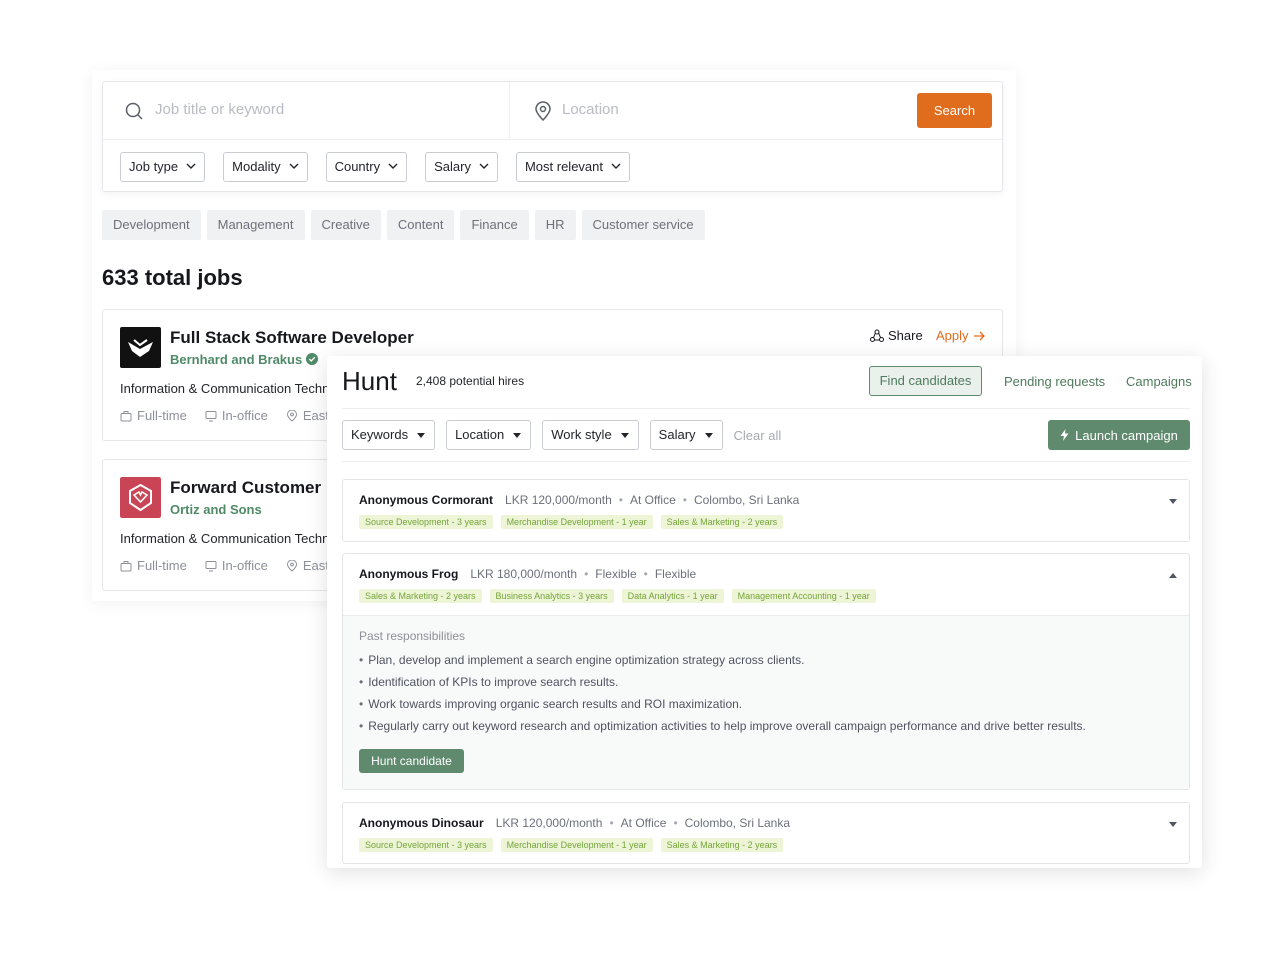 The image size is (1280, 980). Describe the element at coordinates (366, 167) in the screenshot. I see `country-filter: Country` at that location.